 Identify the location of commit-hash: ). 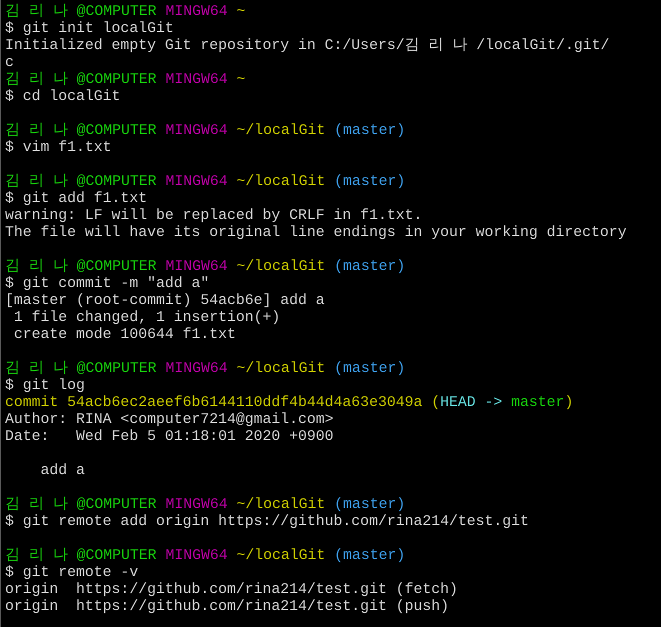
(569, 403).